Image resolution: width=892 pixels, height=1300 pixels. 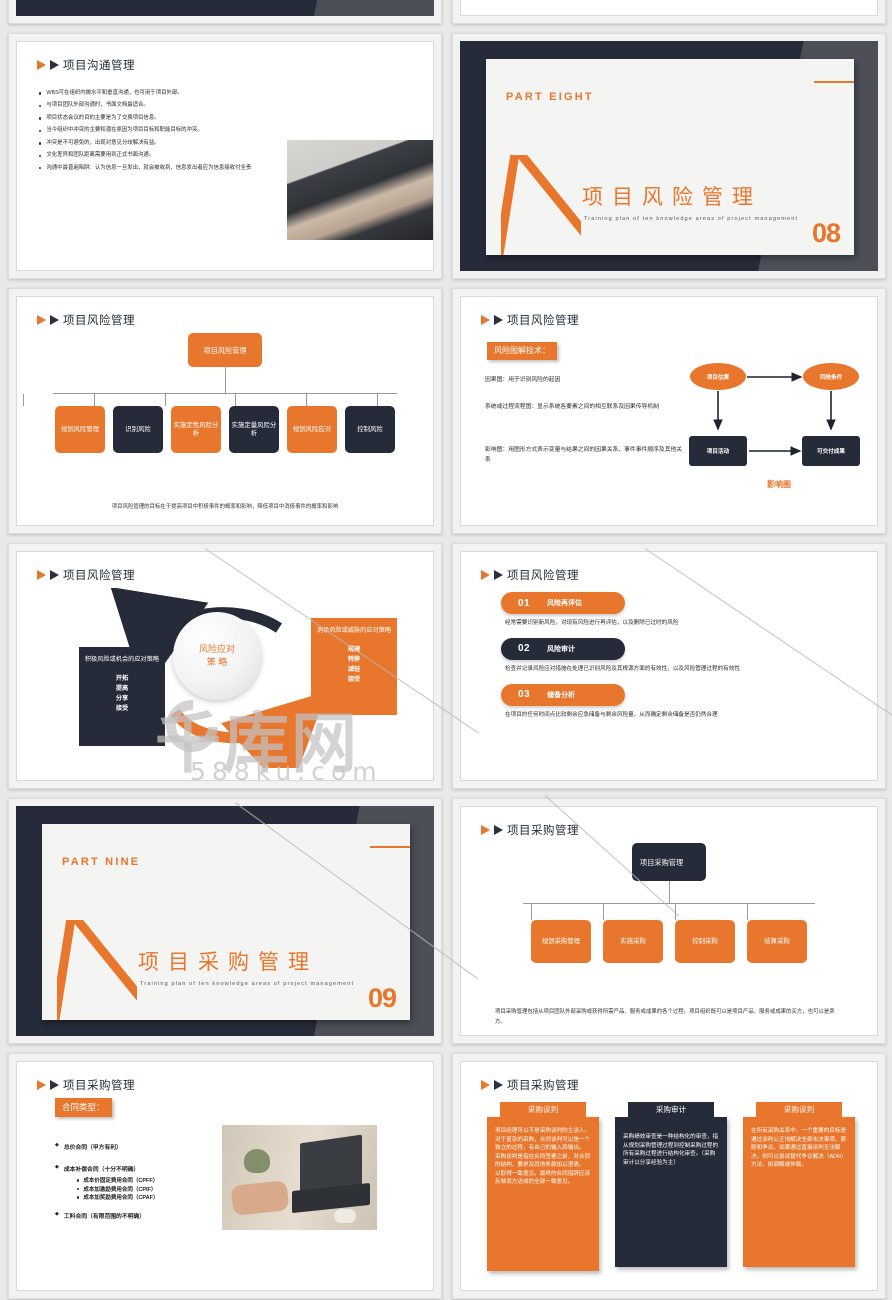 What do you see at coordinates (225, 350) in the screenshot?
I see `org-root-node: 项目风险管理` at bounding box center [225, 350].